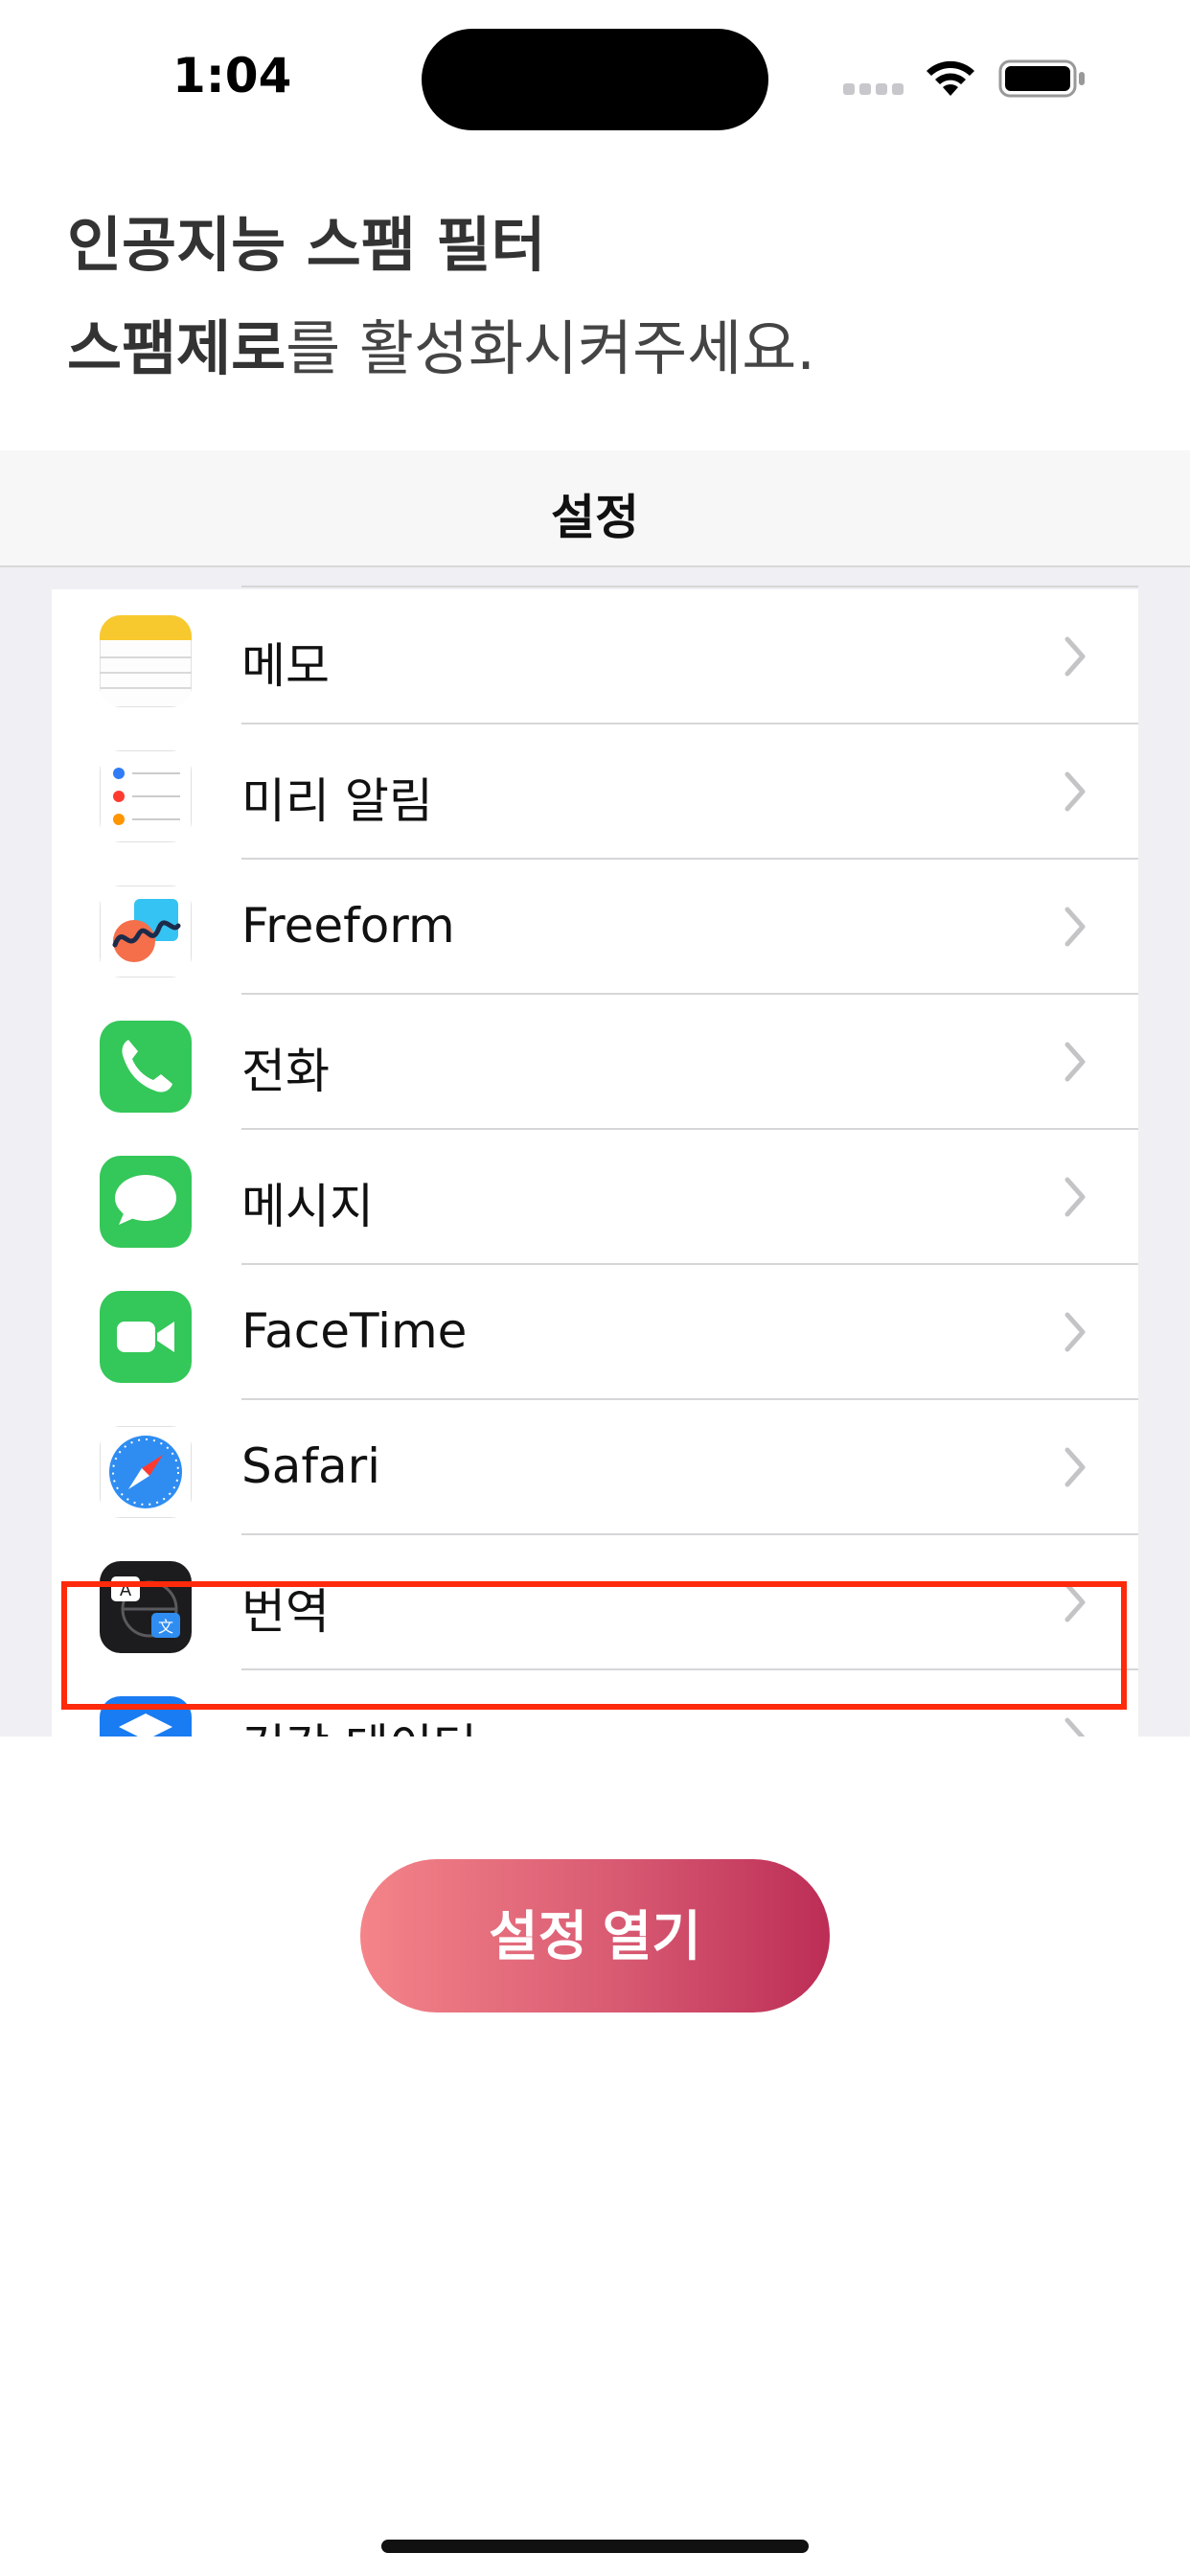 This screenshot has width=1190, height=2576. Describe the element at coordinates (146, 661) in the screenshot. I see `notes-icon` at that location.